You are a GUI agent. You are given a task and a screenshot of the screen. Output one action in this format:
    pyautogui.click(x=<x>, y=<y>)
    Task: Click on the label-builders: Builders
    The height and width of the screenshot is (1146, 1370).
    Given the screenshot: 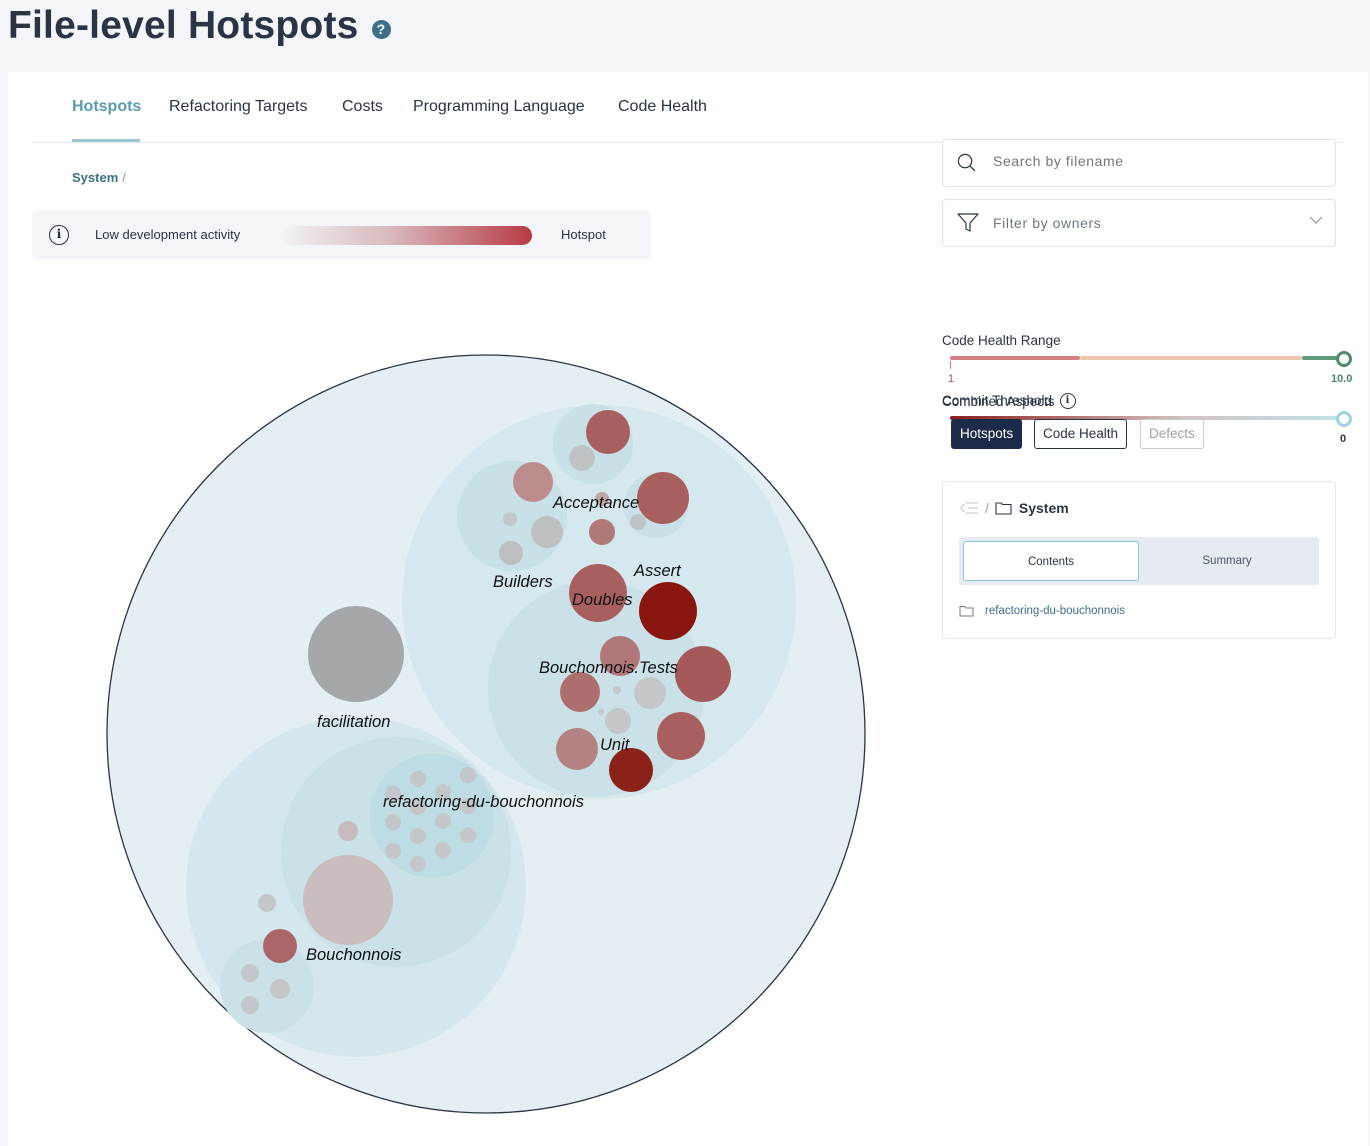 What is the action you would take?
    pyautogui.click(x=523, y=582)
    